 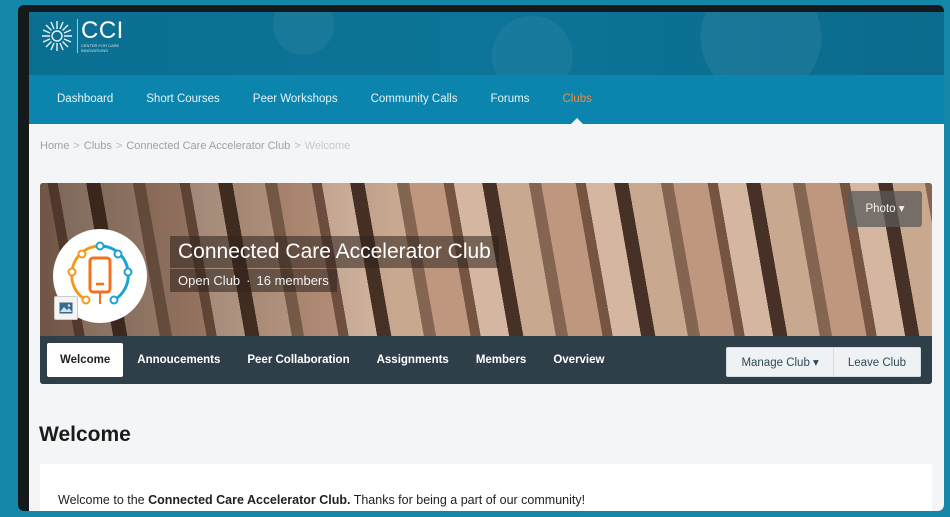 What do you see at coordinates (103, 500) in the screenshot?
I see `welcome-text-before: Welcome to the` at bounding box center [103, 500].